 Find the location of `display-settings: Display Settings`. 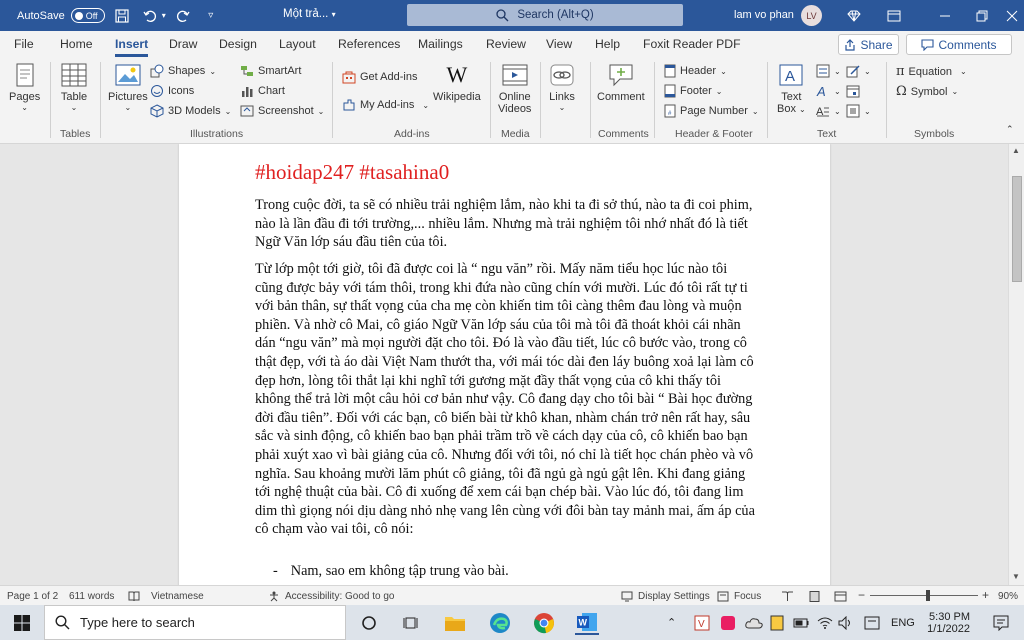

display-settings: Display Settings is located at coordinates (665, 596).